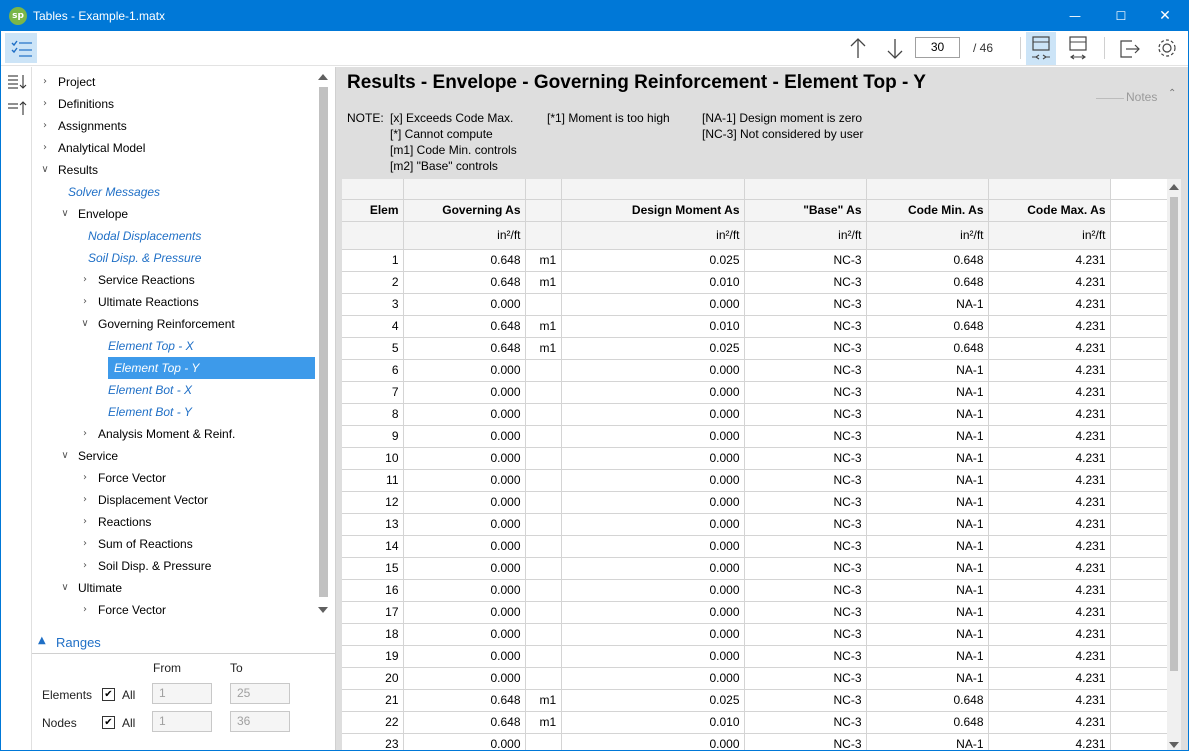 The image size is (1189, 751). I want to click on tree-item: Element Top - Y, so click(212, 368).